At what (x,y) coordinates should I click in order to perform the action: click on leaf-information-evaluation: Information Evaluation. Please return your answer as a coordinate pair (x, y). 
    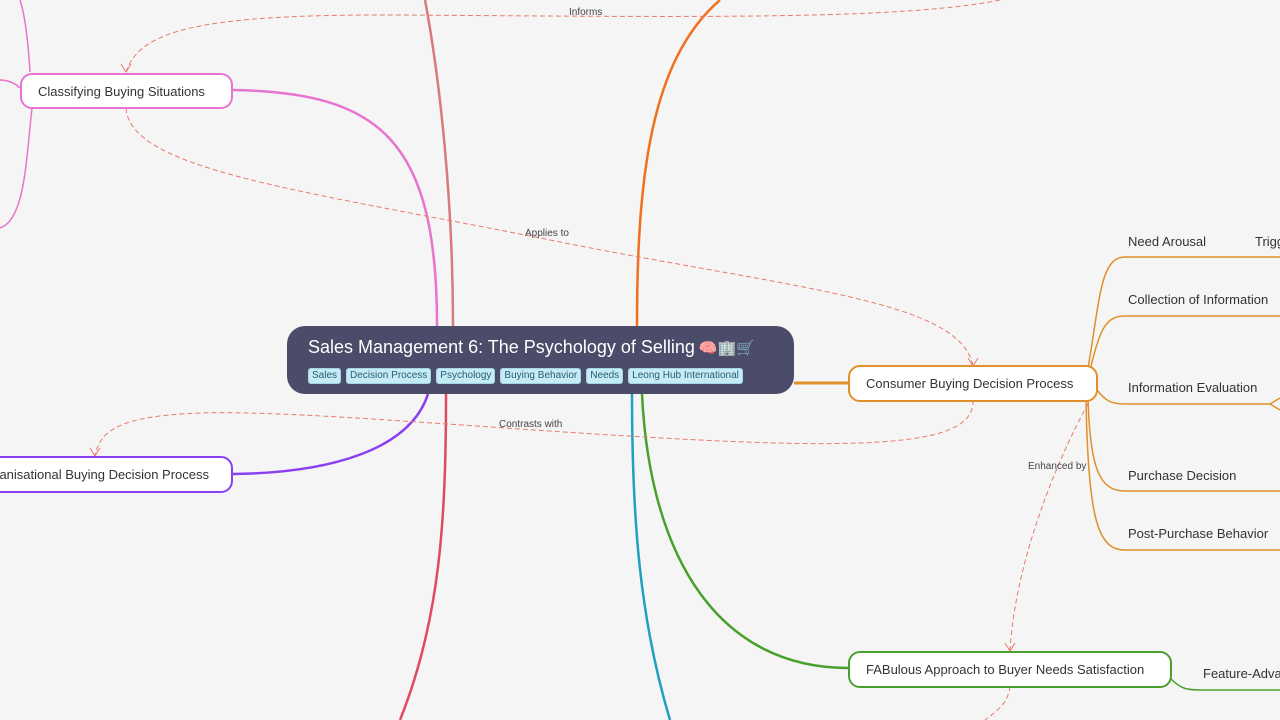
    Looking at the image, I should click on (1192, 387).